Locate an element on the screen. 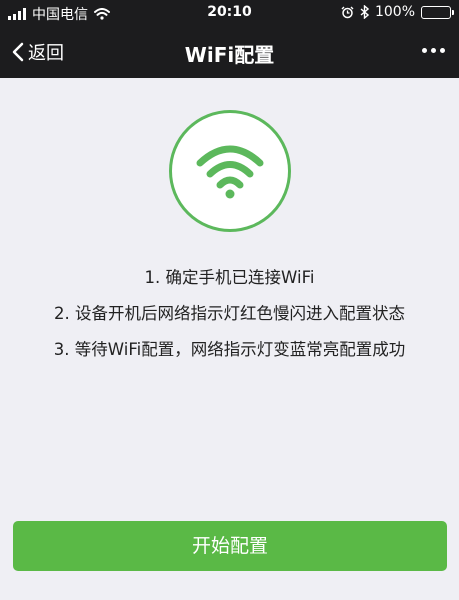 This screenshot has width=459, height=600. start-config-button: 开始配置 is located at coordinates (230, 546).